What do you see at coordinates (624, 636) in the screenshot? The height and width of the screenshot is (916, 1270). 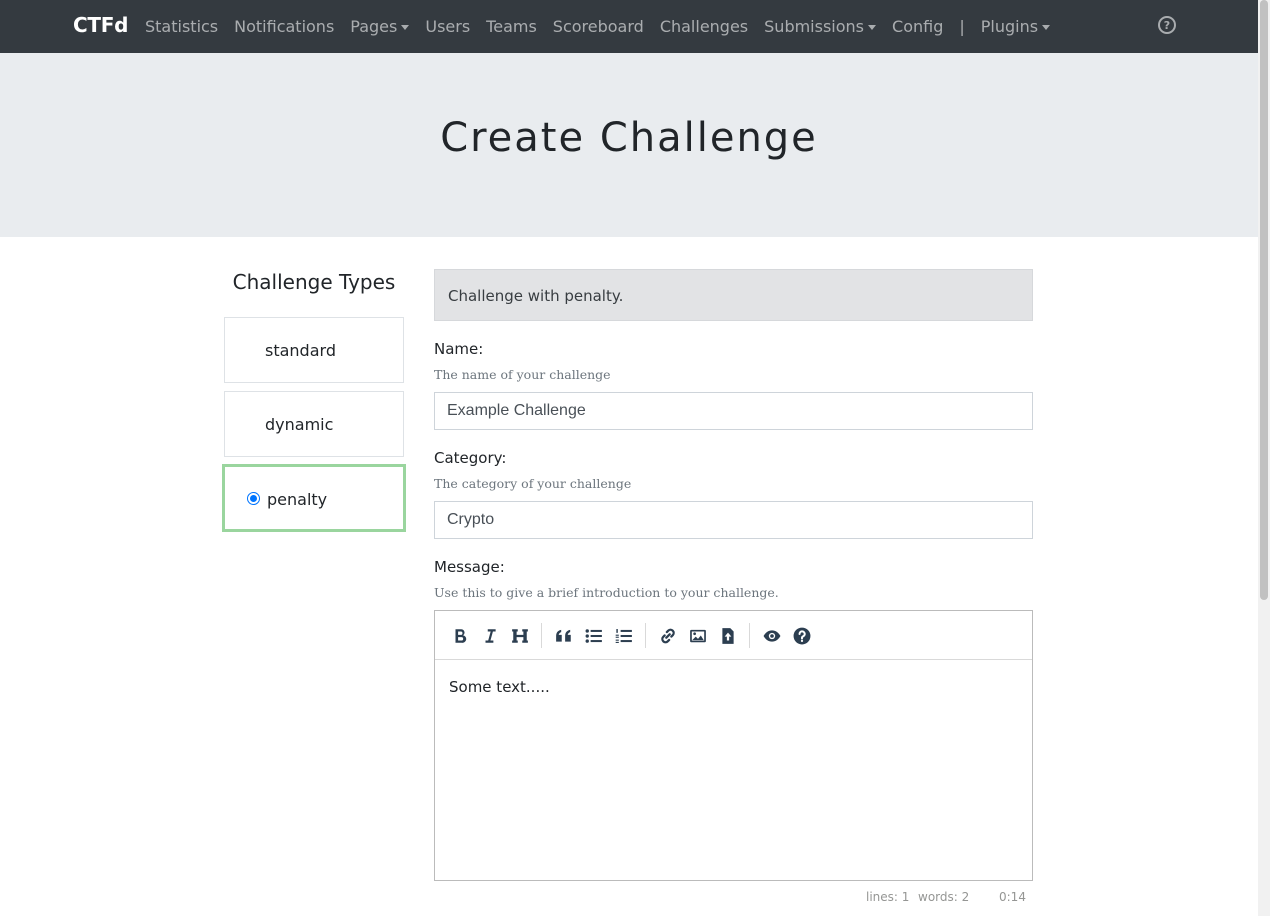 I see `ordered-list-icon` at bounding box center [624, 636].